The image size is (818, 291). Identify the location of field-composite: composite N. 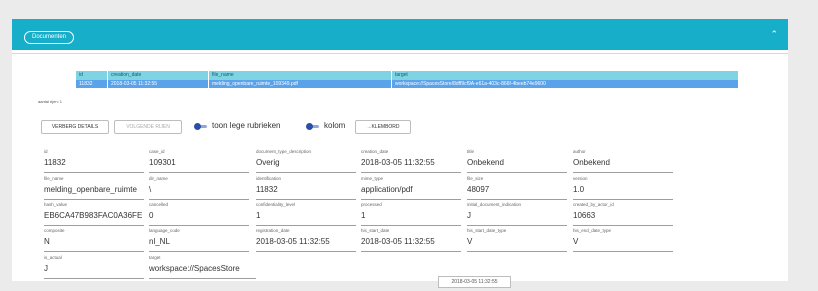
(94, 240).